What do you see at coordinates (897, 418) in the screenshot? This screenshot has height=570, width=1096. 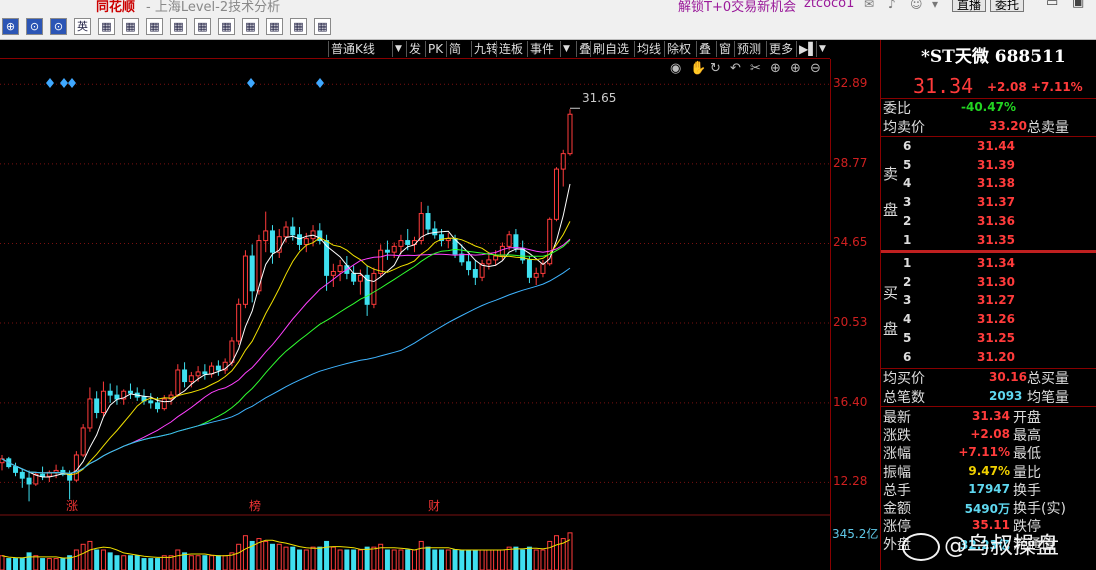 I see `stat-label: 最新` at bounding box center [897, 418].